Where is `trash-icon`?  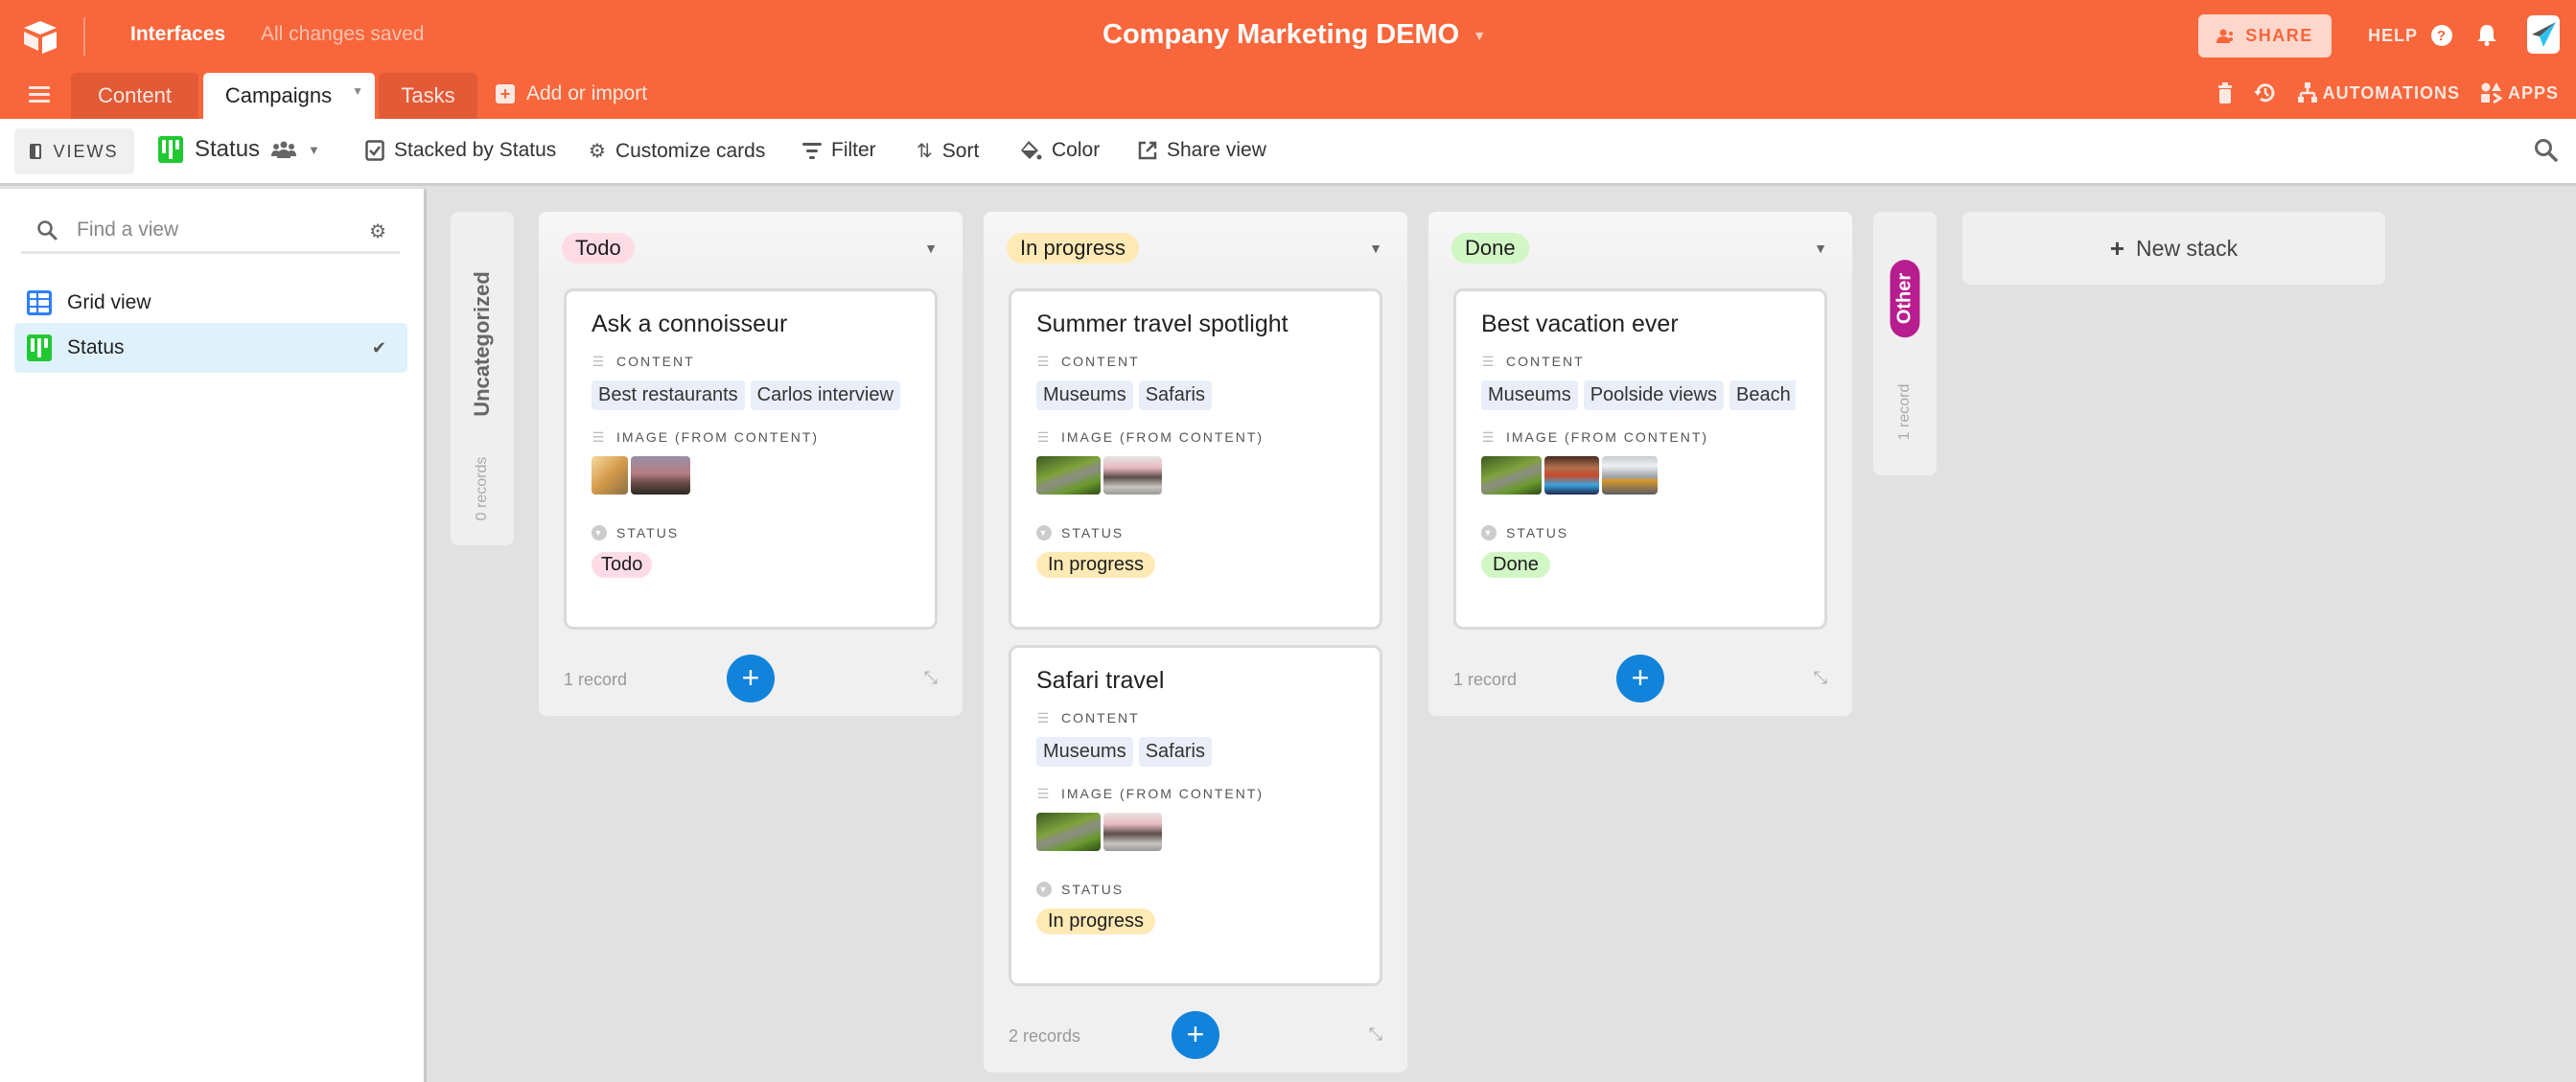 trash-icon is located at coordinates (2225, 93).